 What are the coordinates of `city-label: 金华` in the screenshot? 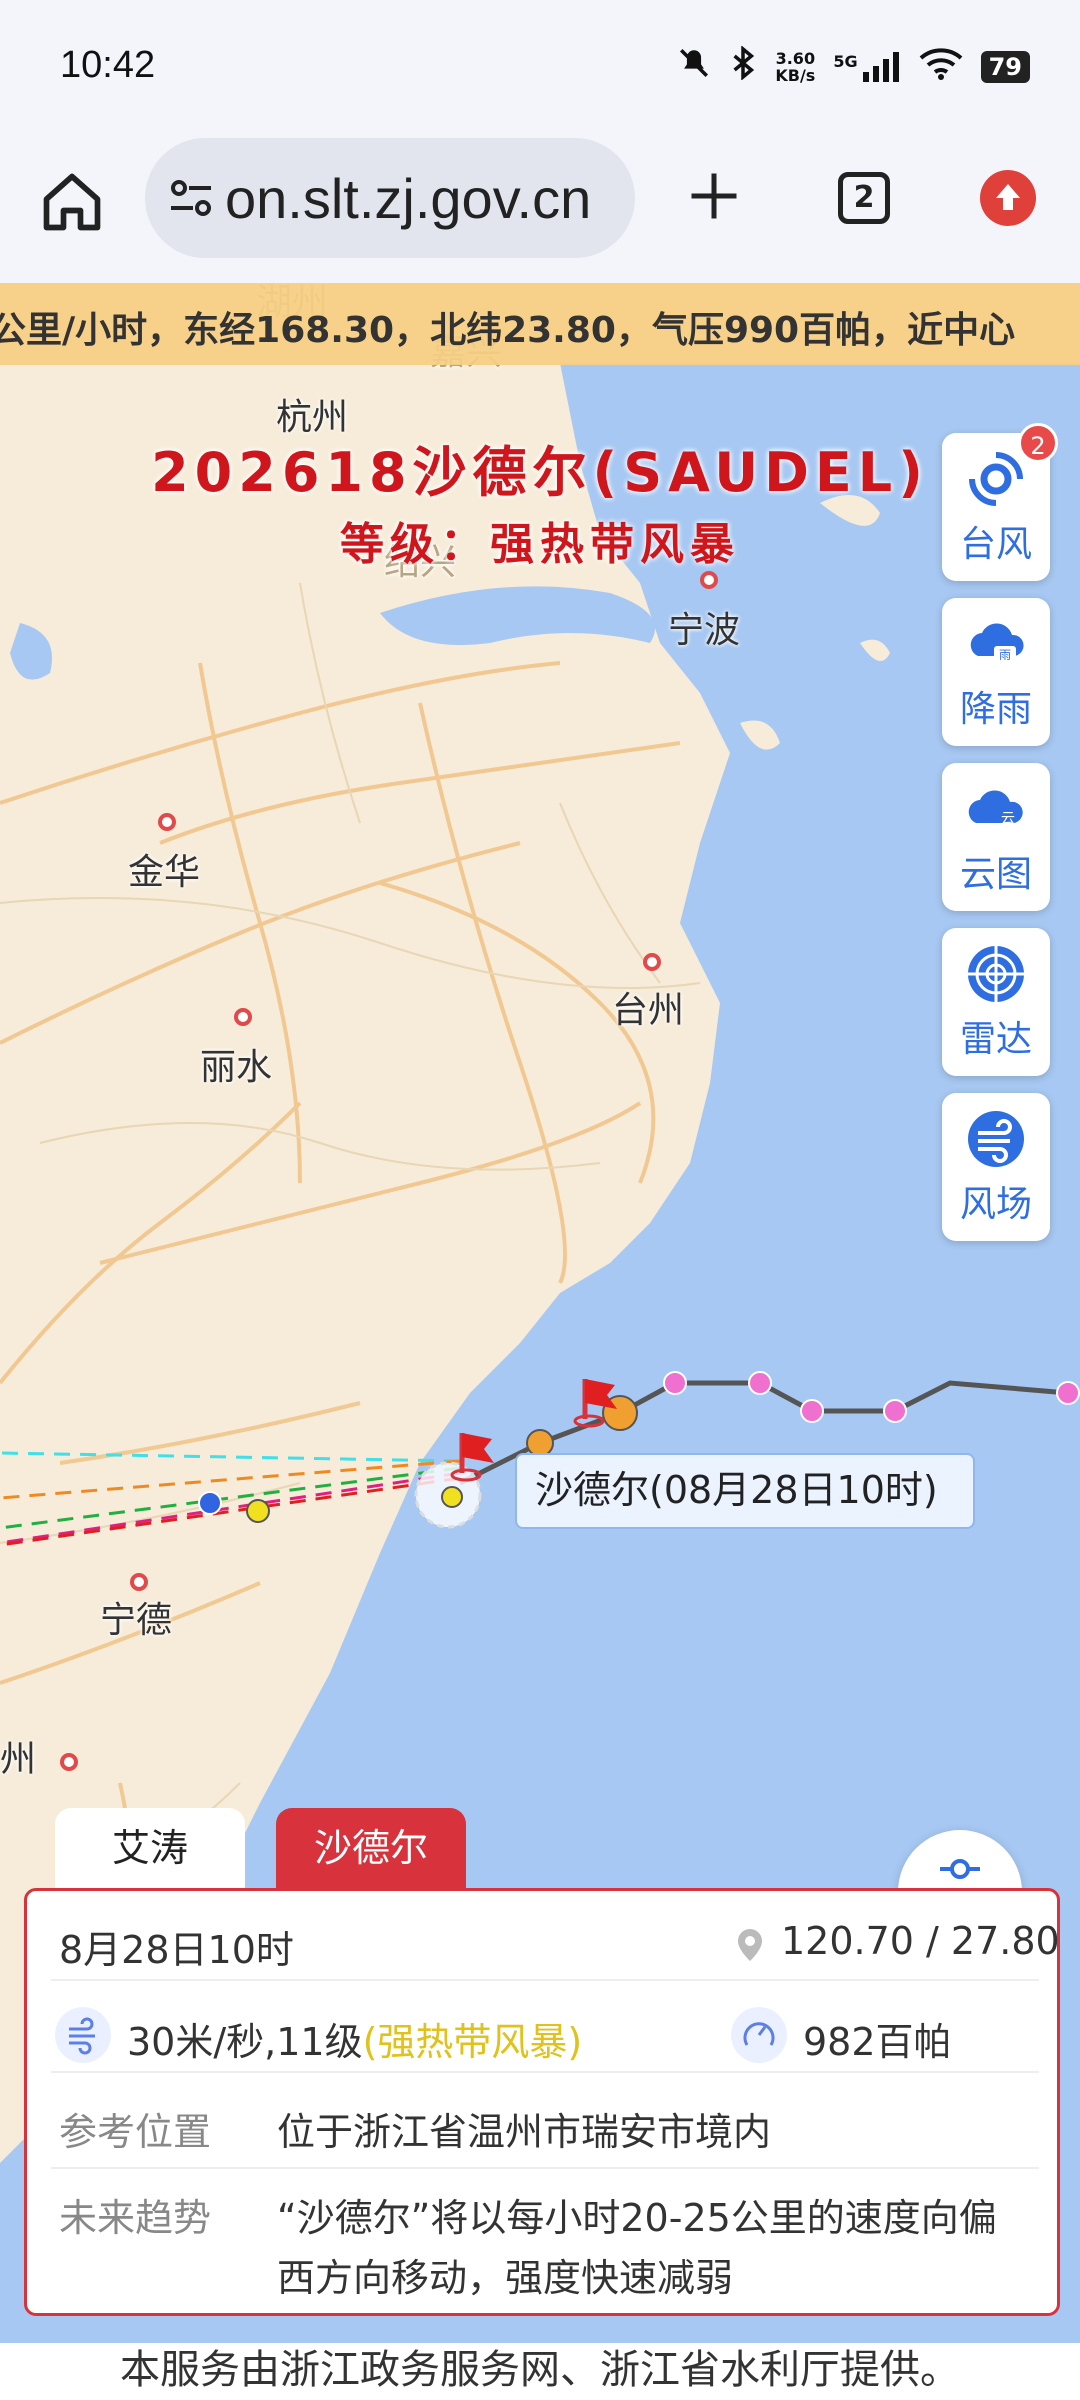 It's located at (164, 872).